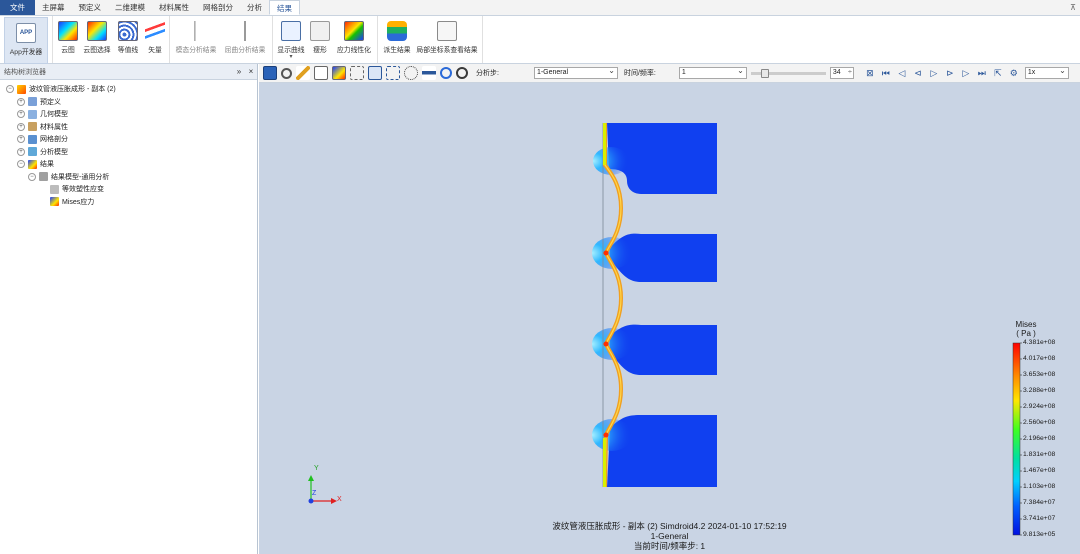 The image size is (1080, 554). What do you see at coordinates (902, 73) in the screenshot?
I see `prev-frame-icon: ◁` at bounding box center [902, 73].